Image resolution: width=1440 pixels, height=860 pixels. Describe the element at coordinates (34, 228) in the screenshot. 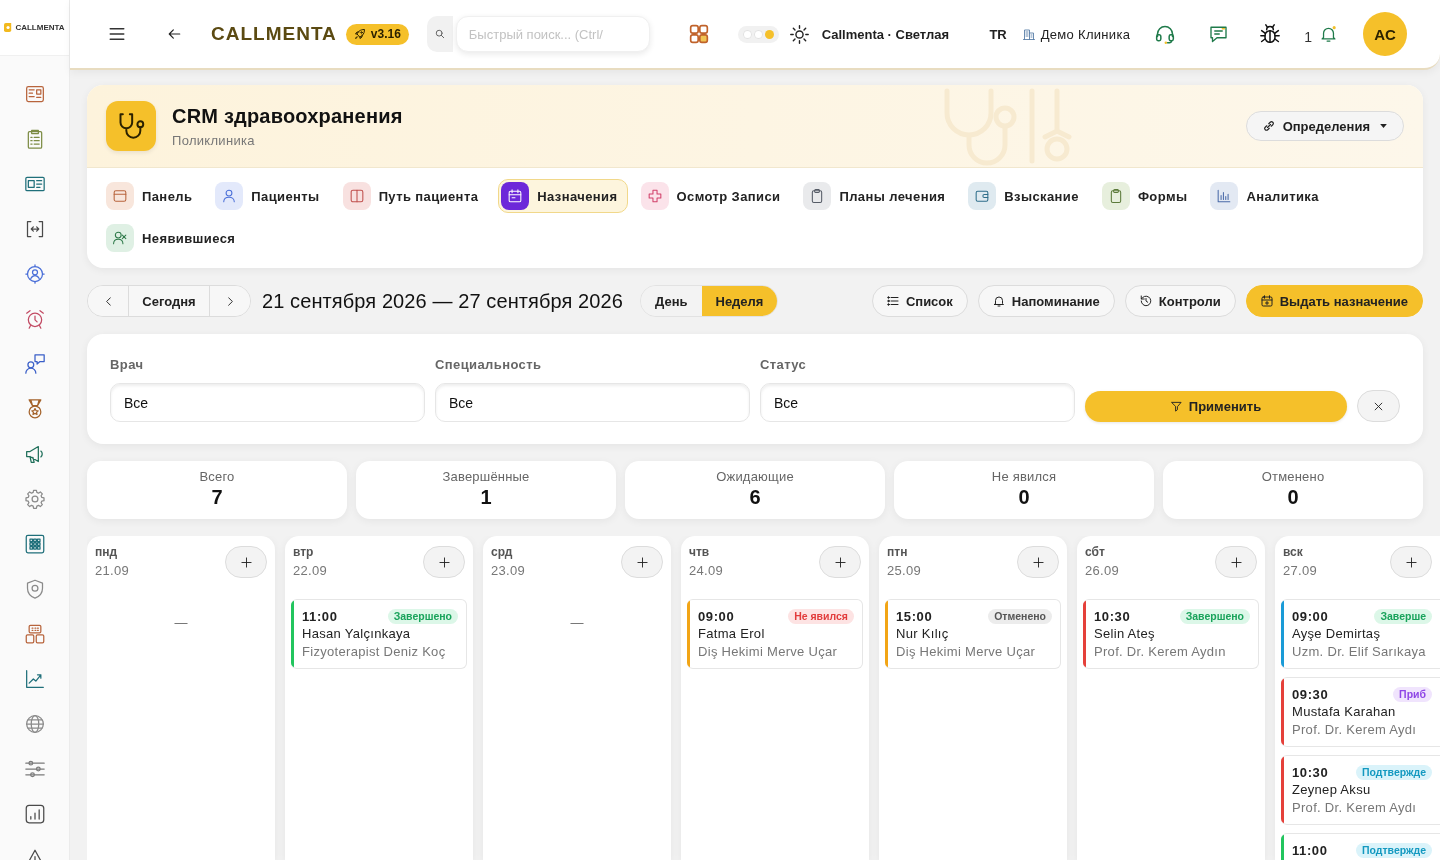

I see `brackets-arrows-icon` at that location.